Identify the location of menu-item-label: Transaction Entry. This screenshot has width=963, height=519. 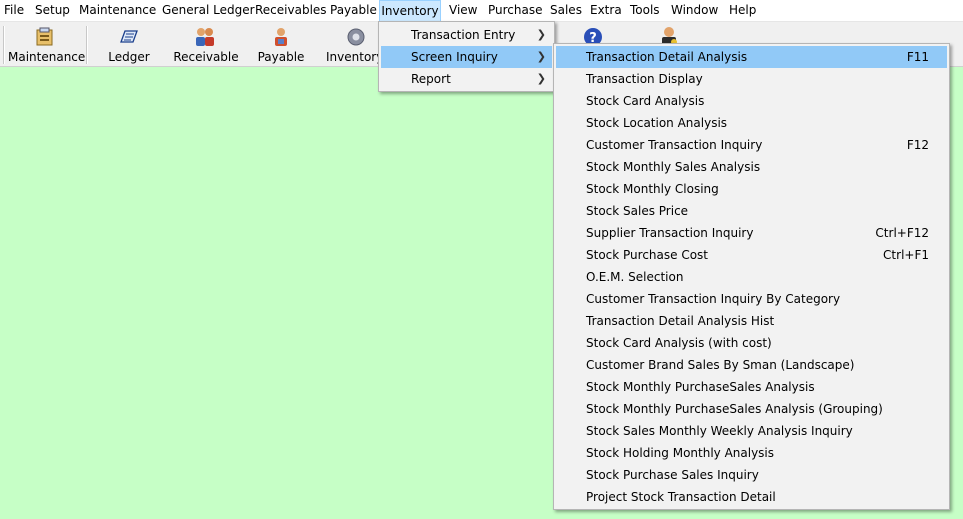
(463, 35).